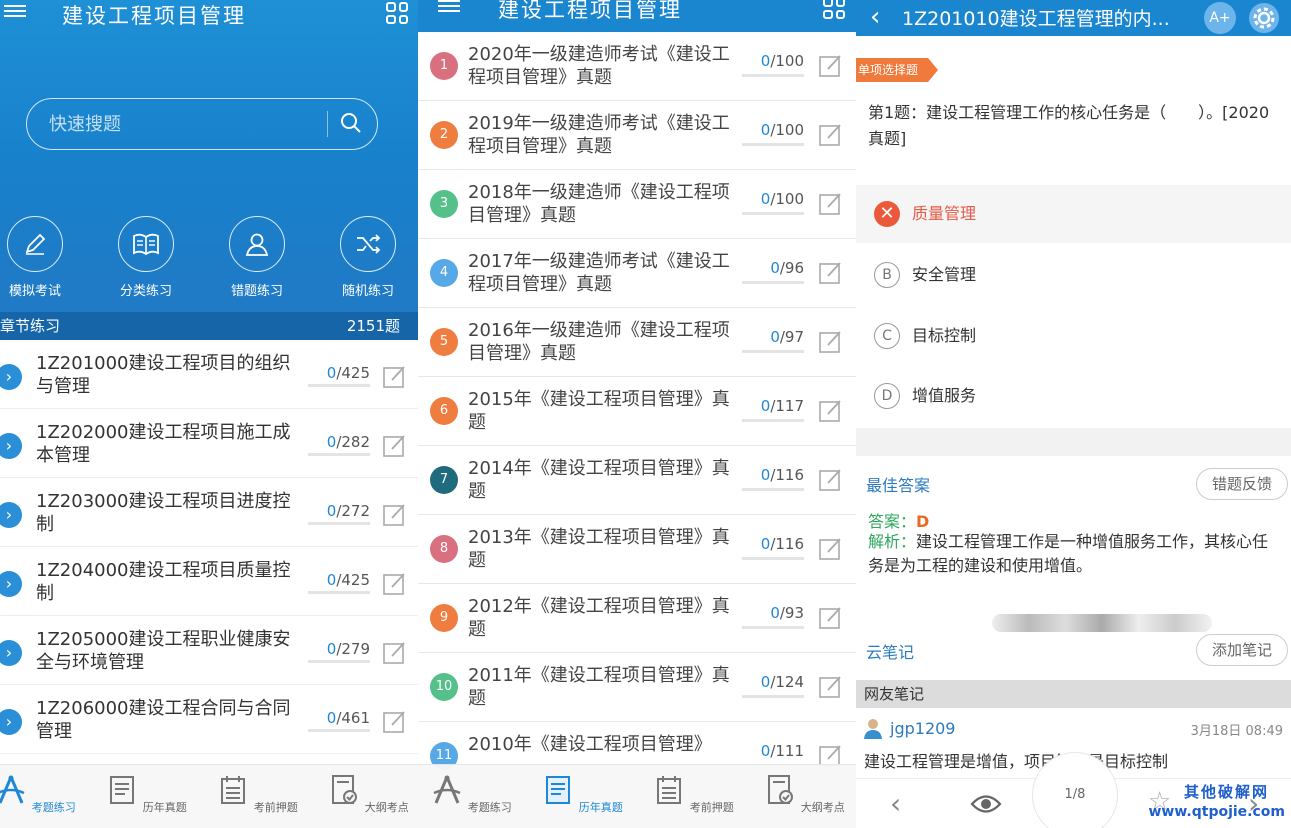 The height and width of the screenshot is (828, 1291). What do you see at coordinates (897, 70) in the screenshot?
I see `question-type-tag: 单项选择题` at bounding box center [897, 70].